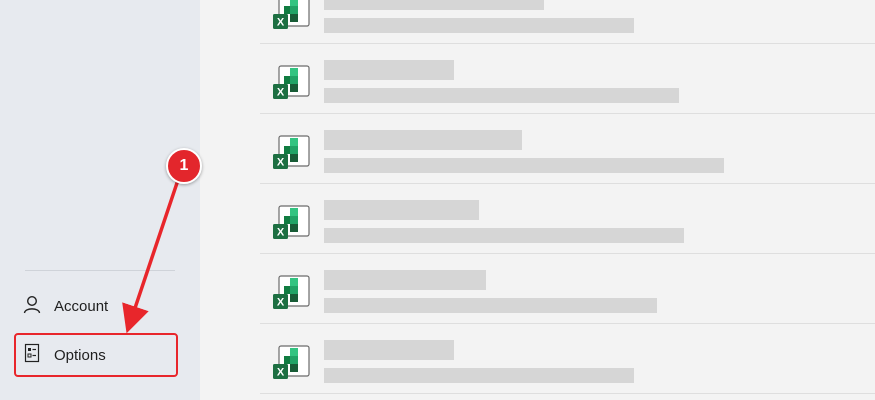  What do you see at coordinates (80, 355) in the screenshot?
I see `sidebar-item-label: Options` at bounding box center [80, 355].